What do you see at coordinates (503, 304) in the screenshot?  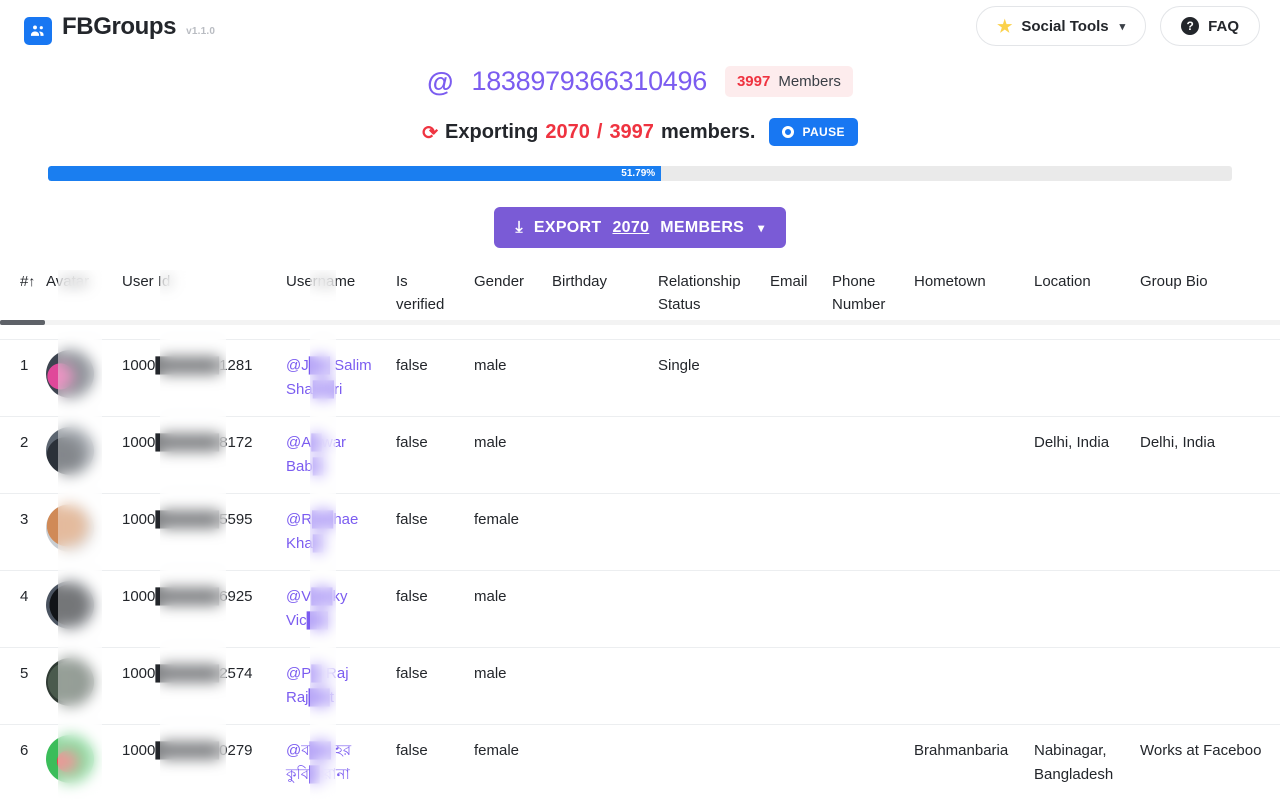 I see `column-header-gender: Gender` at bounding box center [503, 304].